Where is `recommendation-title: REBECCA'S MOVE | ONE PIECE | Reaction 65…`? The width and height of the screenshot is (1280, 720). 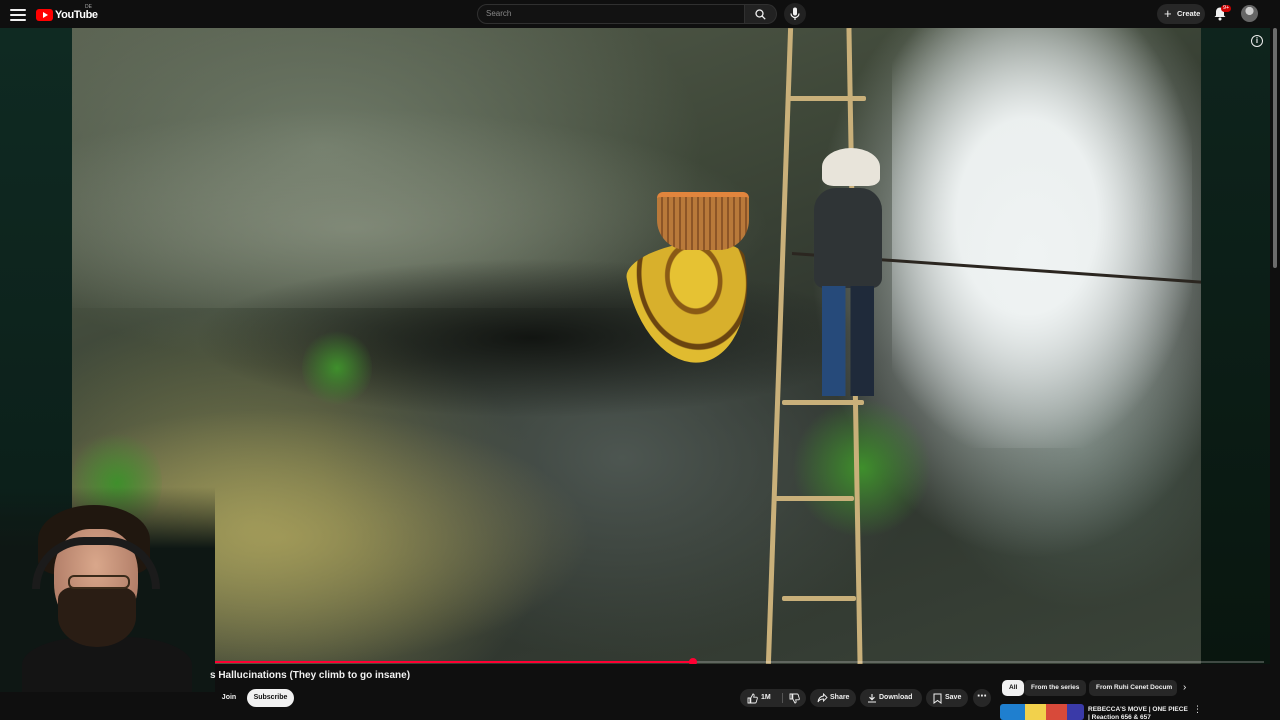
recommendation-title: REBECCA'S MOVE | ONE PIECE | Reaction 65… is located at coordinates (1138, 713).